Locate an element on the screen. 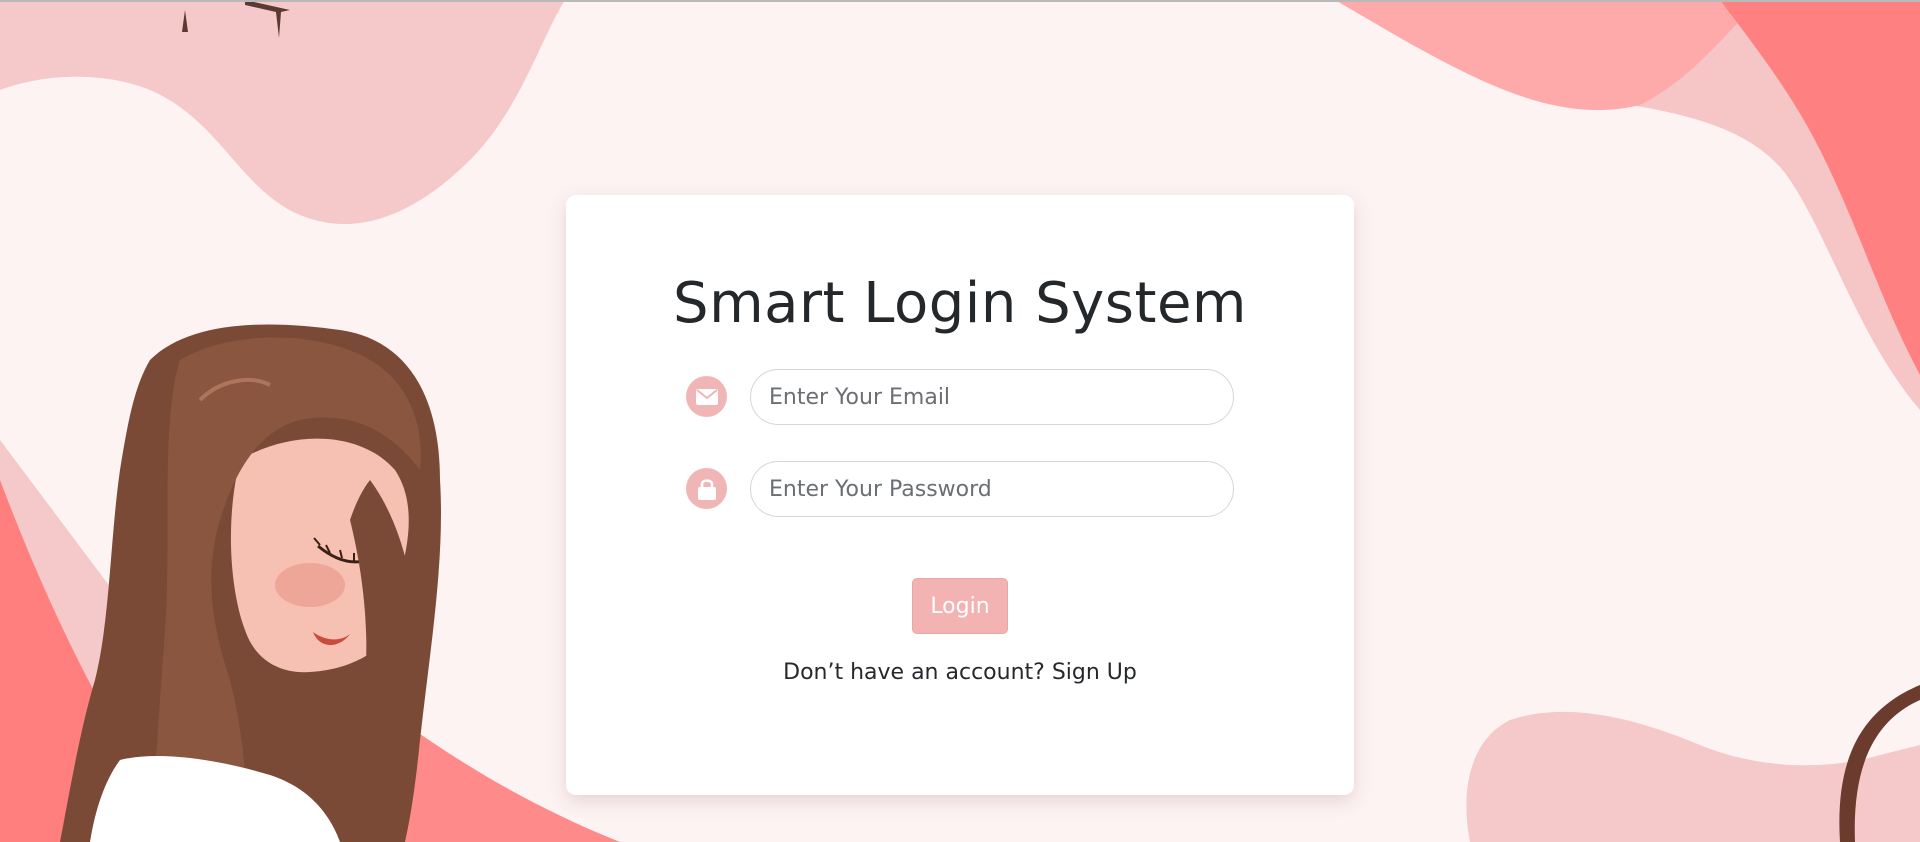 The image size is (1920, 842). lock-icon is located at coordinates (706, 488).